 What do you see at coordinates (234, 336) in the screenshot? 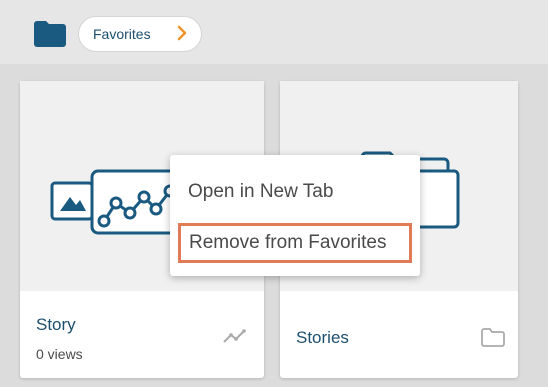
I see `trend-icon` at bounding box center [234, 336].